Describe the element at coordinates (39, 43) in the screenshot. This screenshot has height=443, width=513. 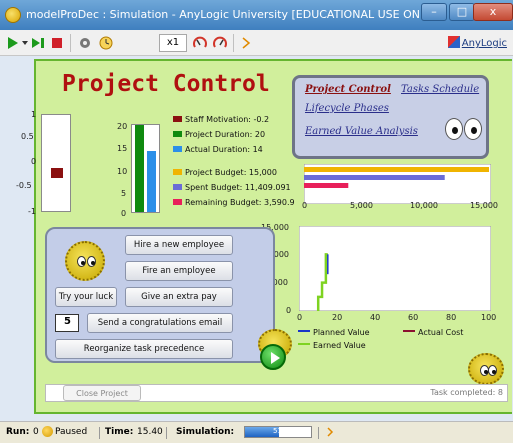
I see `step-icon` at that location.